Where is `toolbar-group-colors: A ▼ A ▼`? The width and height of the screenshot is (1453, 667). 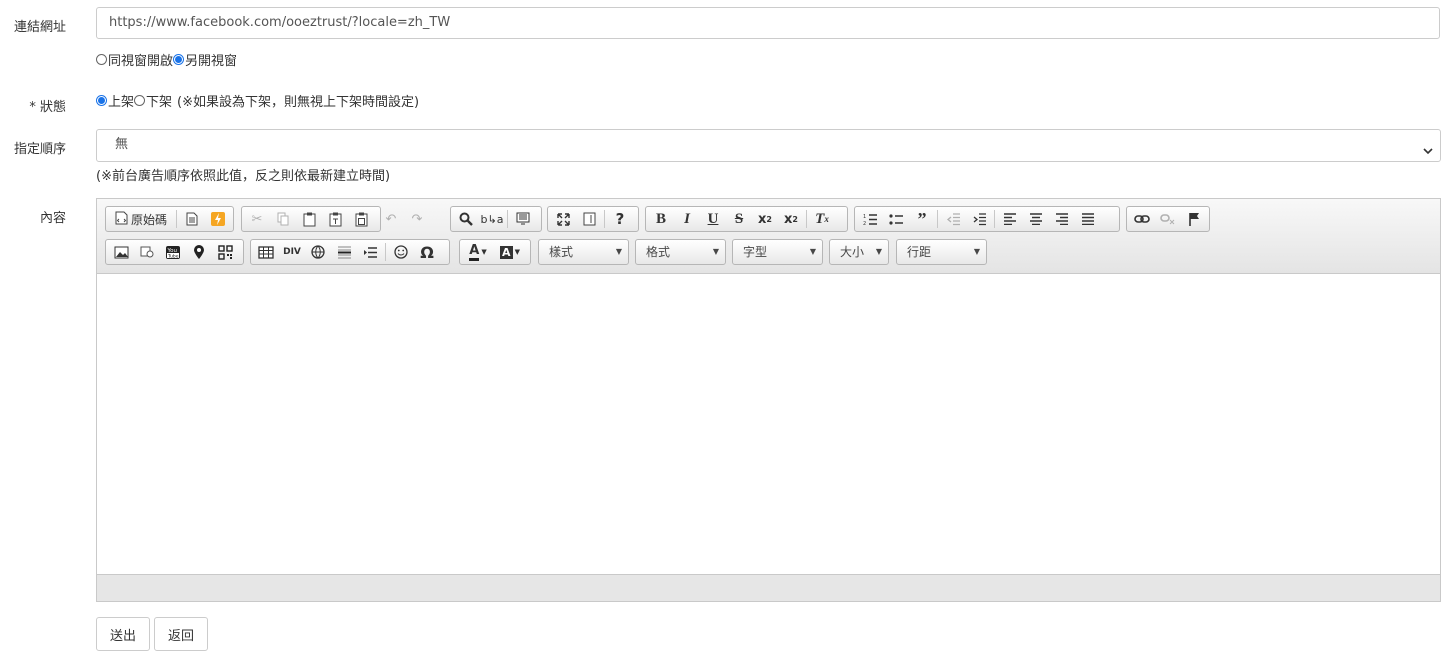 toolbar-group-colors: A ▼ A ▼ is located at coordinates (495, 252).